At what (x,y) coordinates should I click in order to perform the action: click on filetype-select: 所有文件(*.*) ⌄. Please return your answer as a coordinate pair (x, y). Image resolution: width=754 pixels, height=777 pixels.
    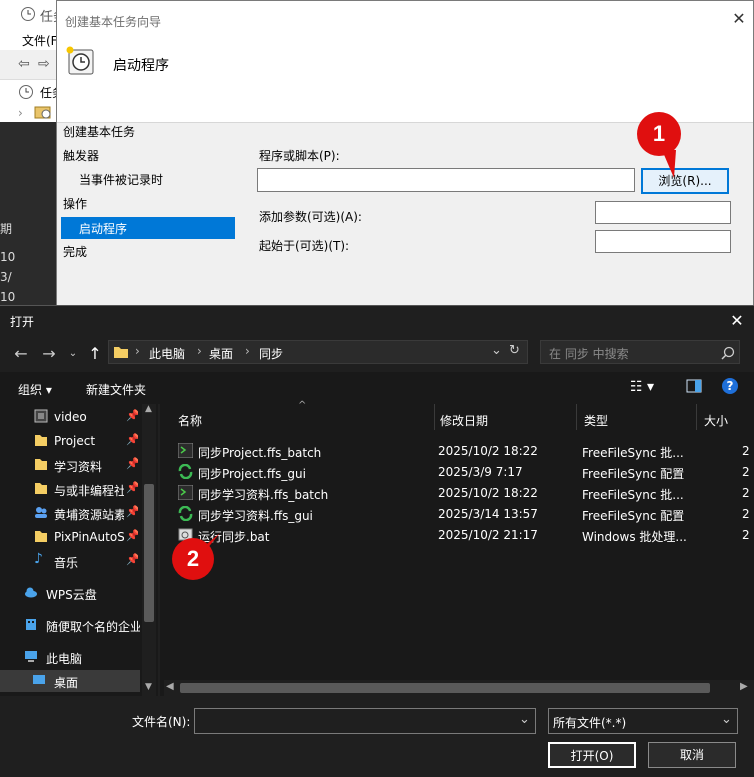
    Looking at the image, I should click on (643, 721).